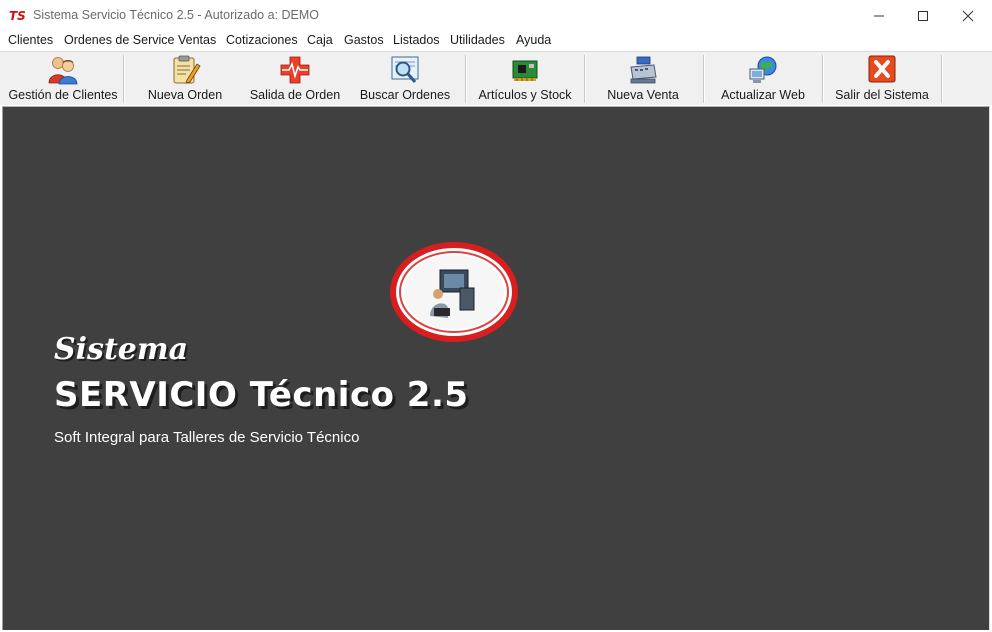 The image size is (992, 632). What do you see at coordinates (525, 95) in the screenshot?
I see `articulos-stock-label: Artículos y Stock` at bounding box center [525, 95].